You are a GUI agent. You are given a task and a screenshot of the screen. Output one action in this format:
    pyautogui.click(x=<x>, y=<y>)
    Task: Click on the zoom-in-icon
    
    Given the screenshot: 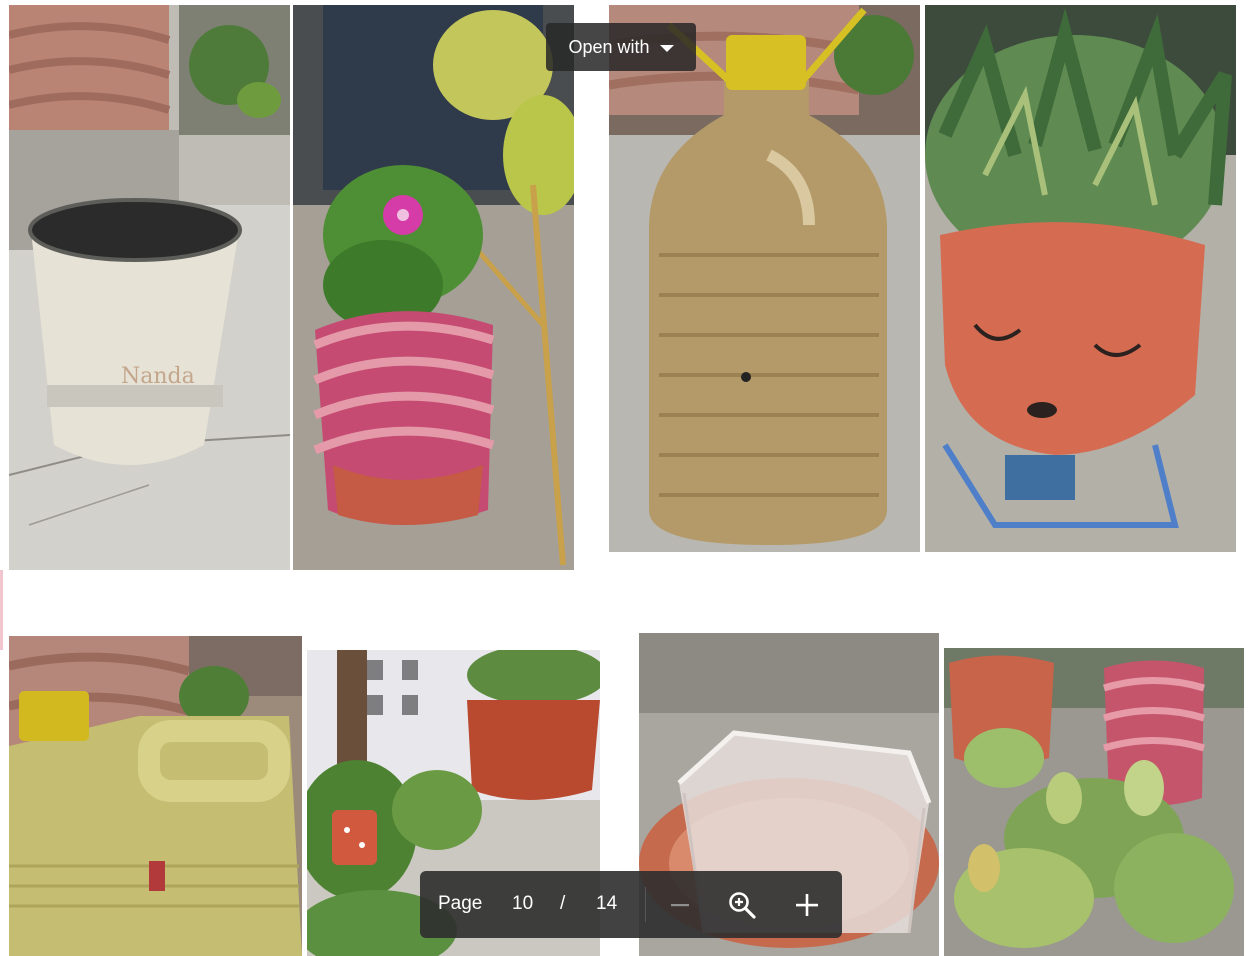 What is the action you would take?
    pyautogui.click(x=742, y=905)
    